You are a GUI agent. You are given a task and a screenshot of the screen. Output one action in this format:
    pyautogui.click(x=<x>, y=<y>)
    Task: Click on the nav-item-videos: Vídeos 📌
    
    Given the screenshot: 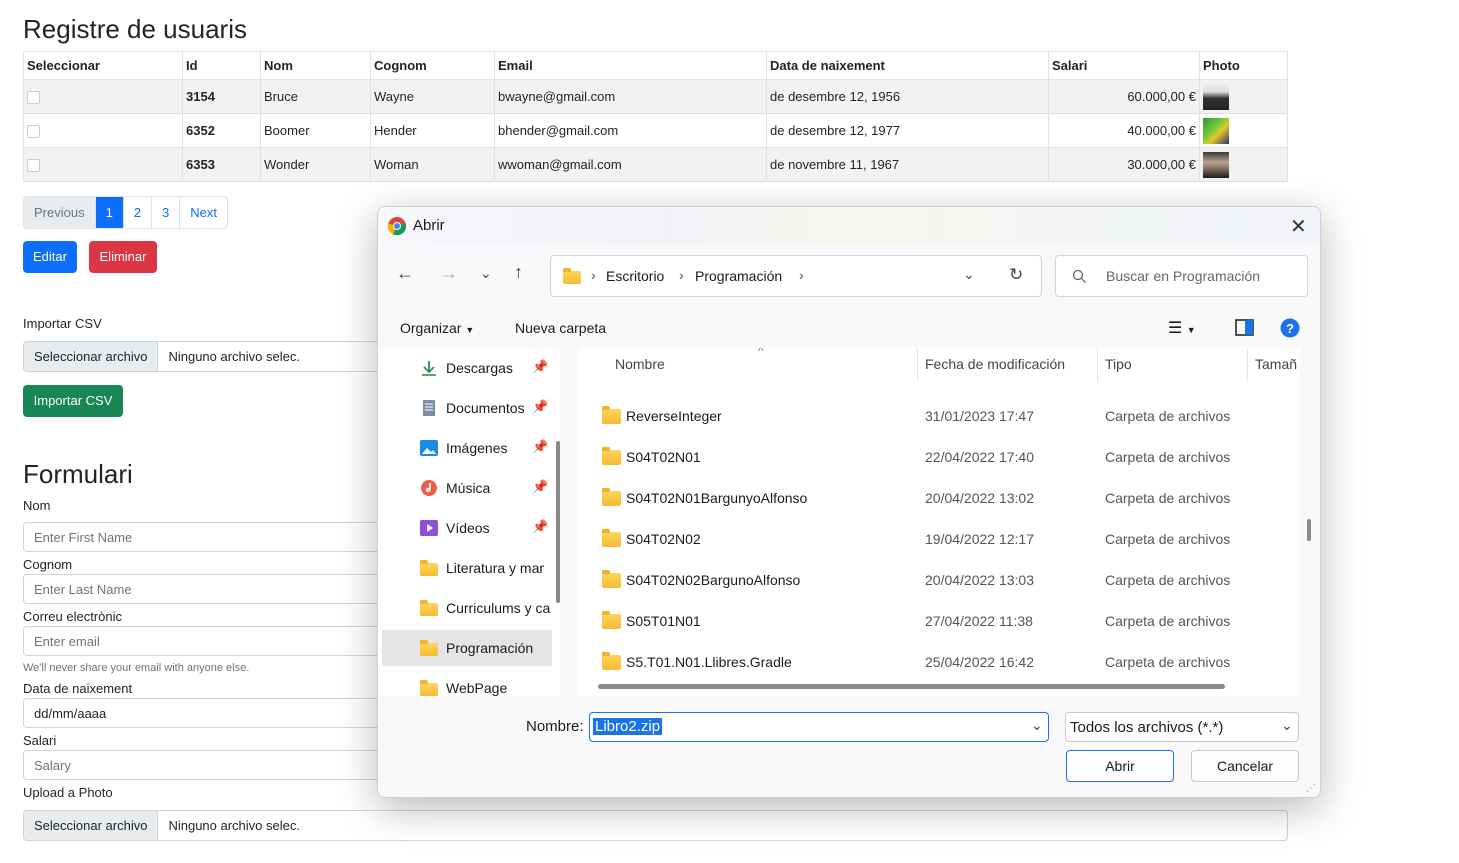 What is the action you would take?
    pyautogui.click(x=467, y=528)
    